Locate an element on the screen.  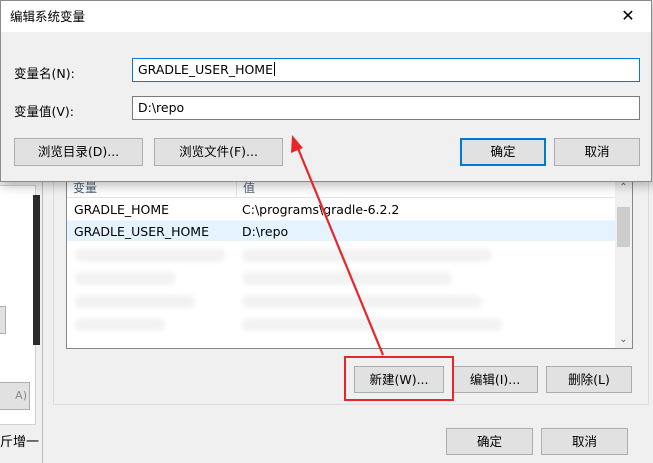
variable-value-label: 变量值(V): is located at coordinates (44, 111).